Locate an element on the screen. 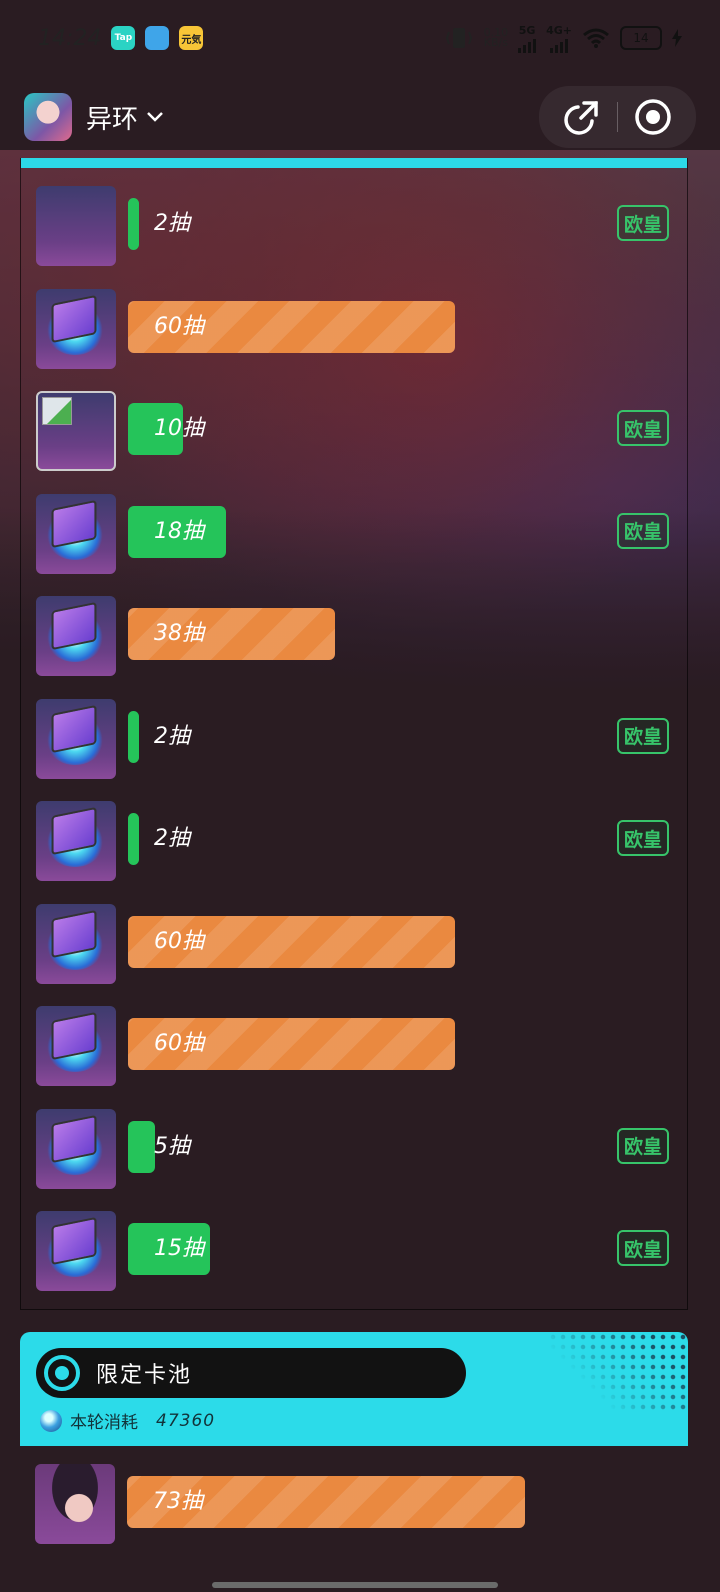 This screenshot has width=720, height=1592. pull-row: 38抽 is located at coordinates (355, 637).